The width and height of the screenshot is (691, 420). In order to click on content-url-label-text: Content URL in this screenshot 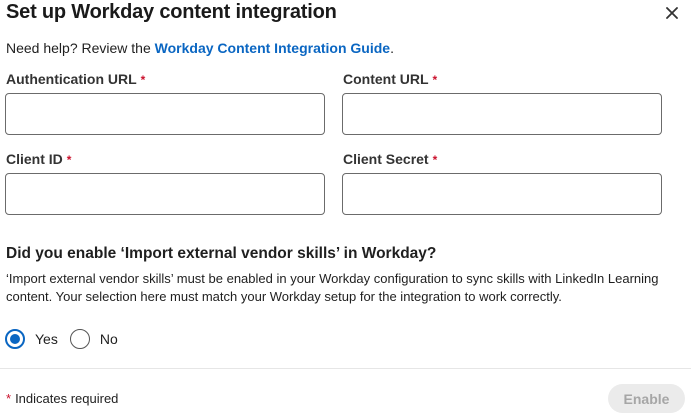, I will do `click(386, 79)`.